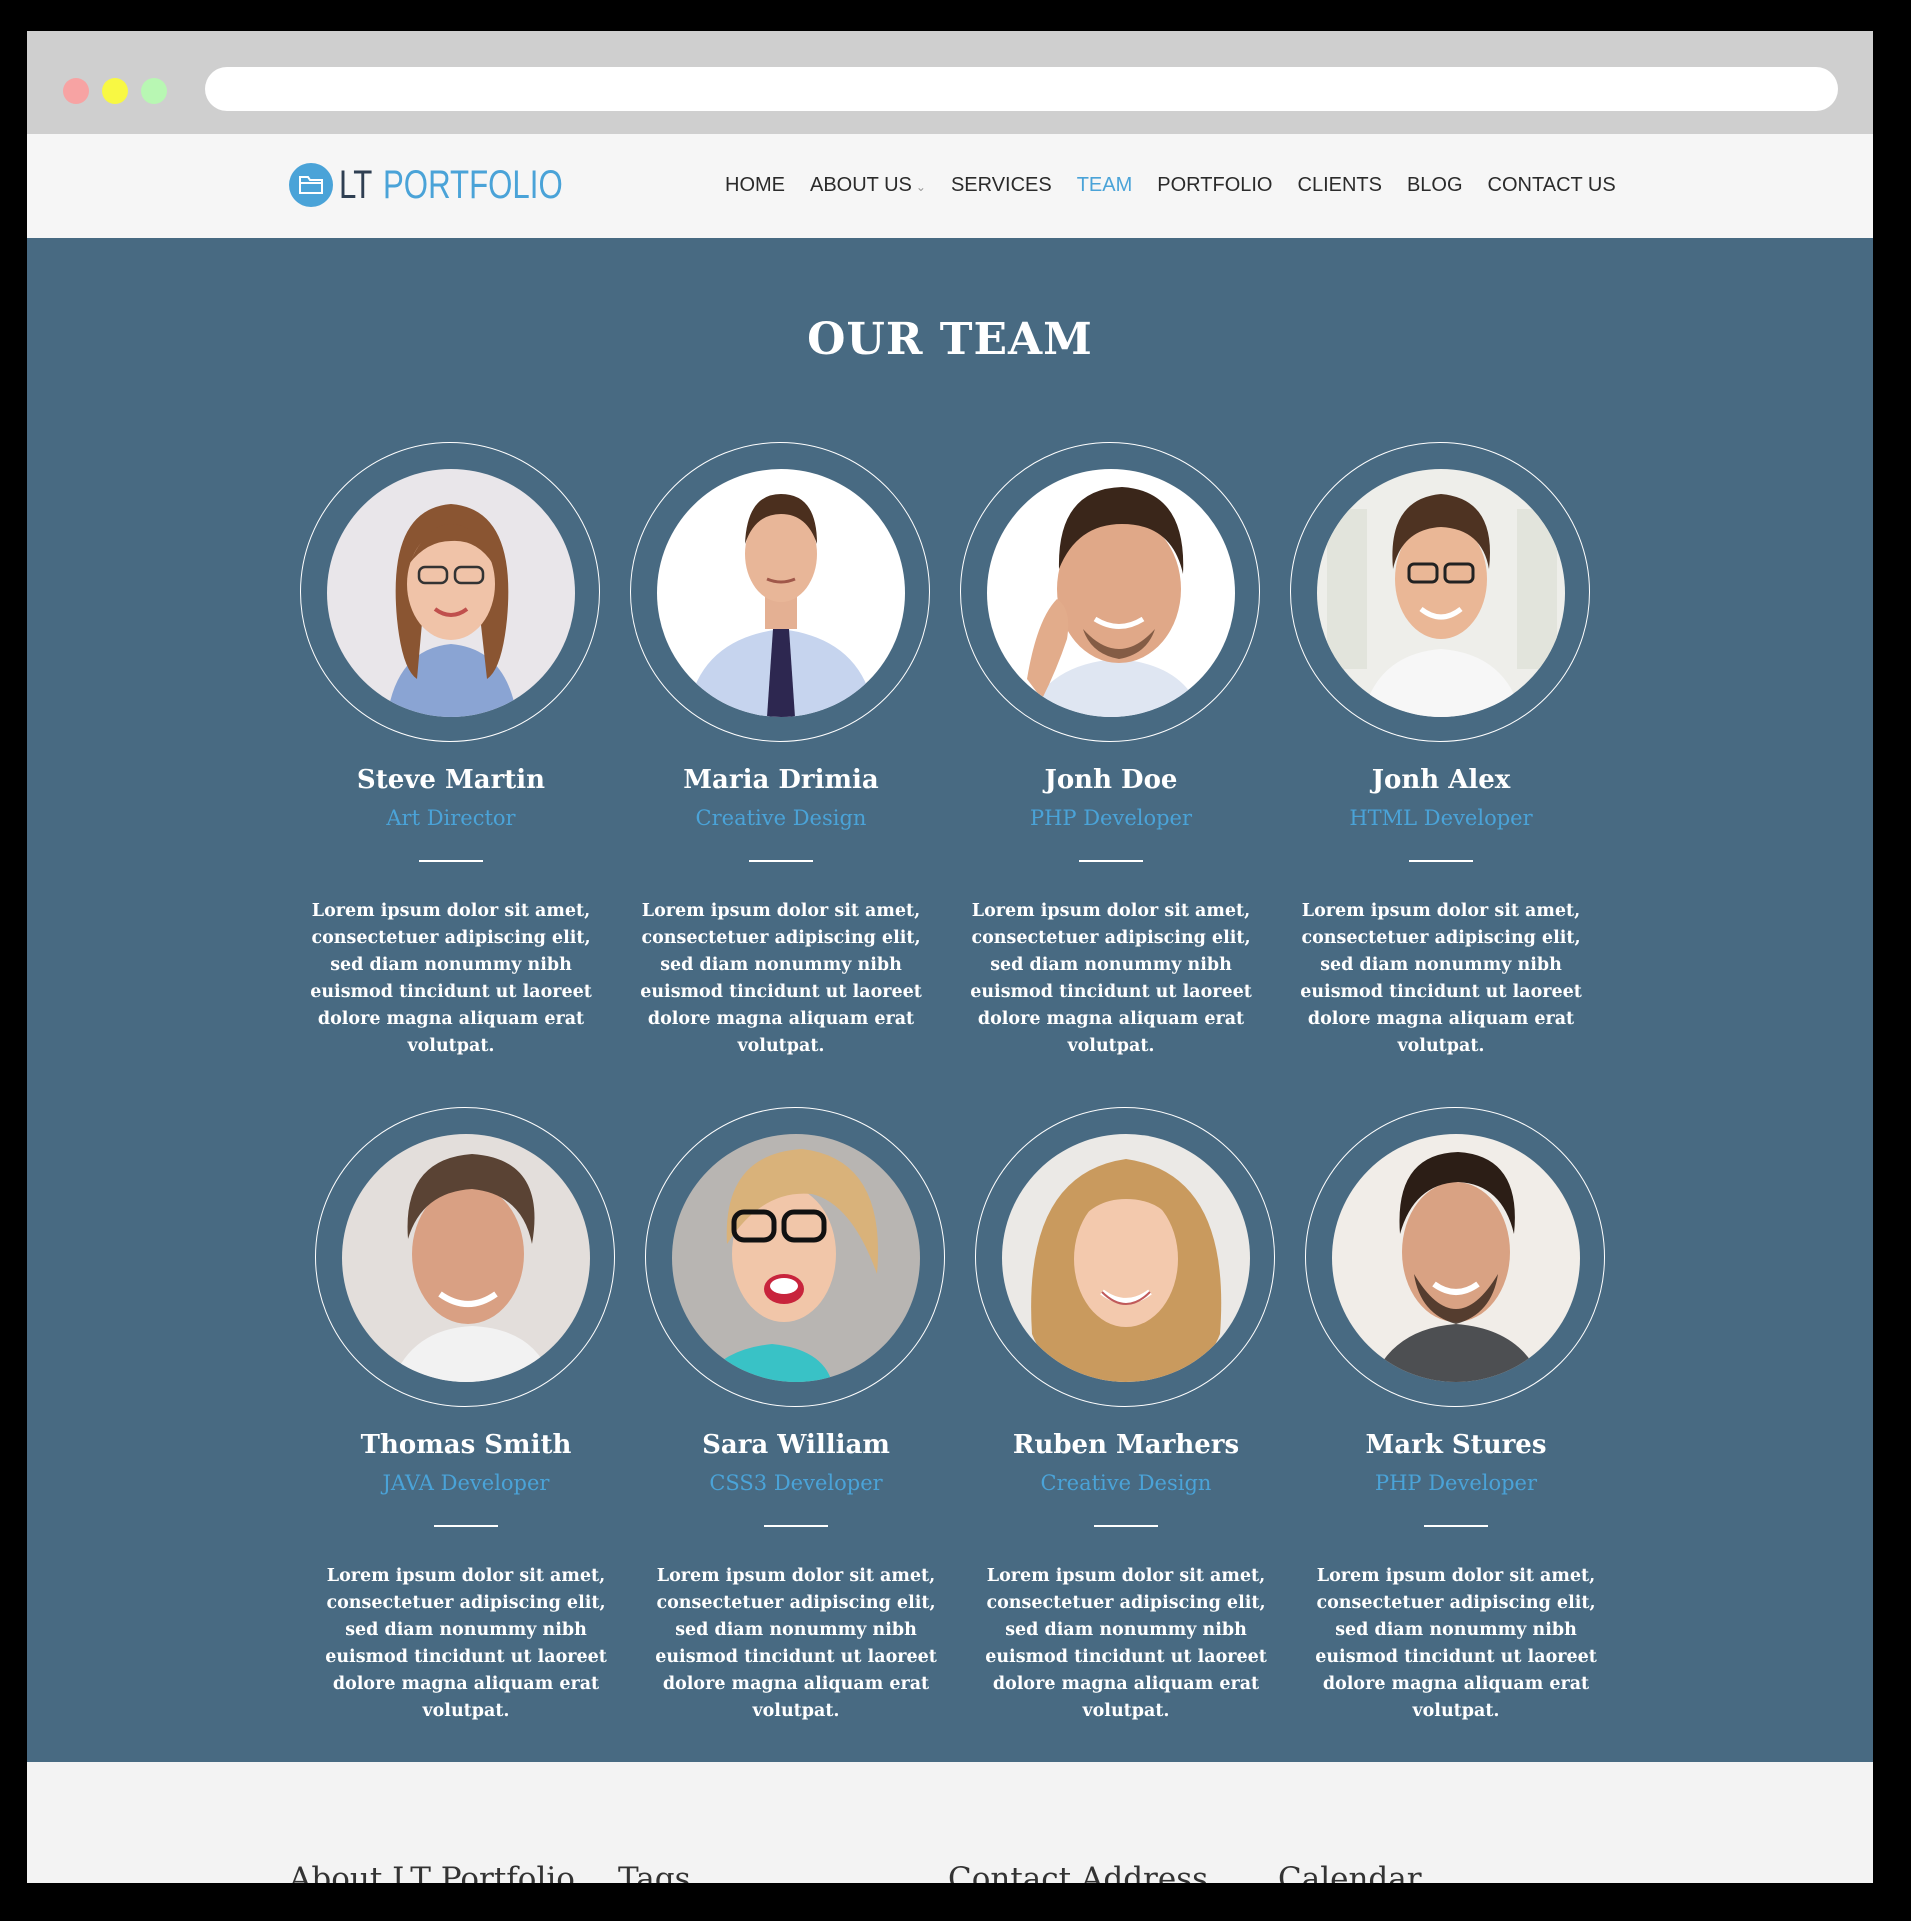 Image resolution: width=1911 pixels, height=1921 pixels. What do you see at coordinates (1111, 780) in the screenshot?
I see `member-name: Jonh Doe` at bounding box center [1111, 780].